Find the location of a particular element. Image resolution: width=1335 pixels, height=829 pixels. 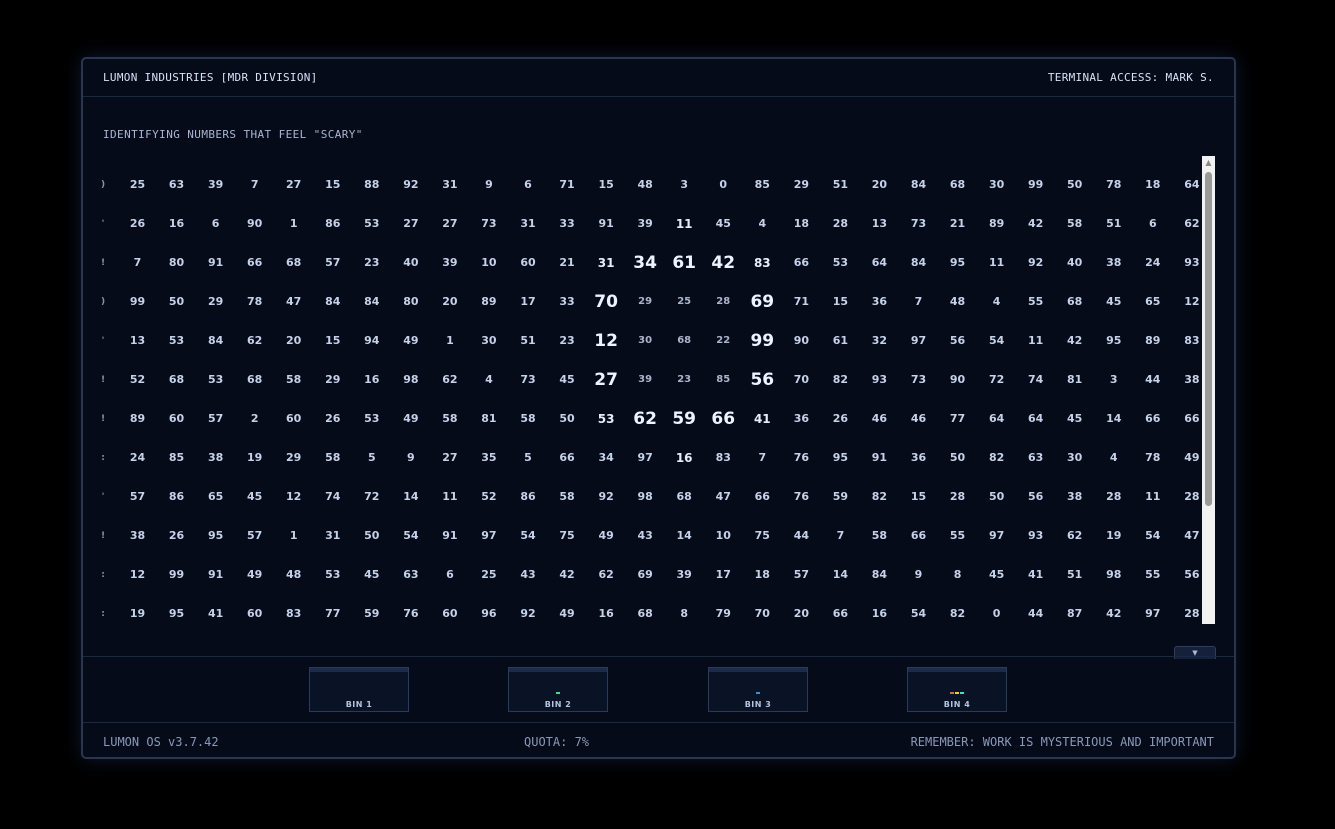

grid-number: 85 is located at coordinates (762, 185).